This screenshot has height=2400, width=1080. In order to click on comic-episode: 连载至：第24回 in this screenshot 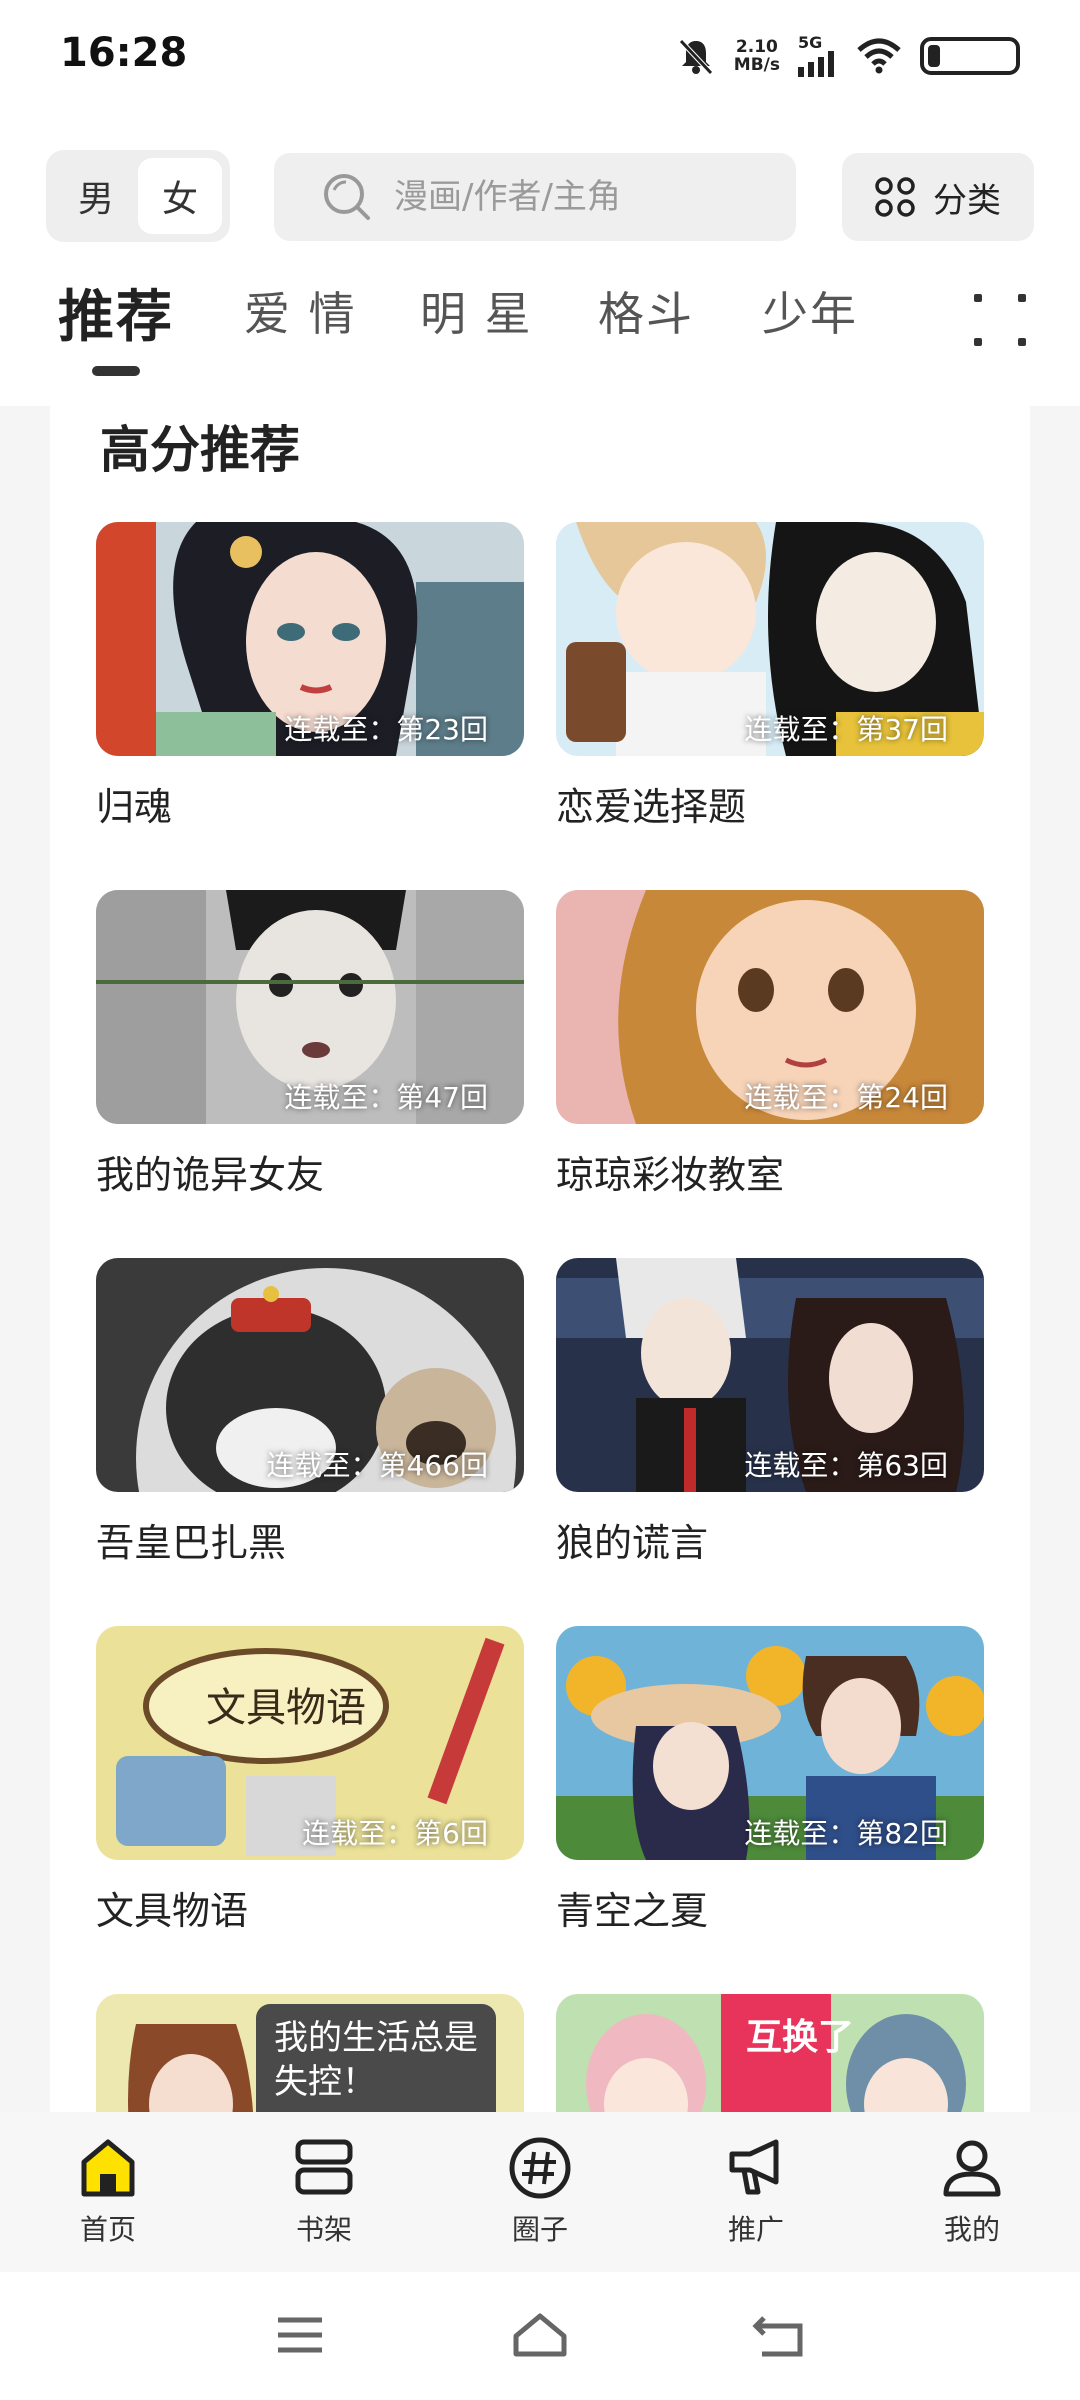, I will do `click(846, 1097)`.